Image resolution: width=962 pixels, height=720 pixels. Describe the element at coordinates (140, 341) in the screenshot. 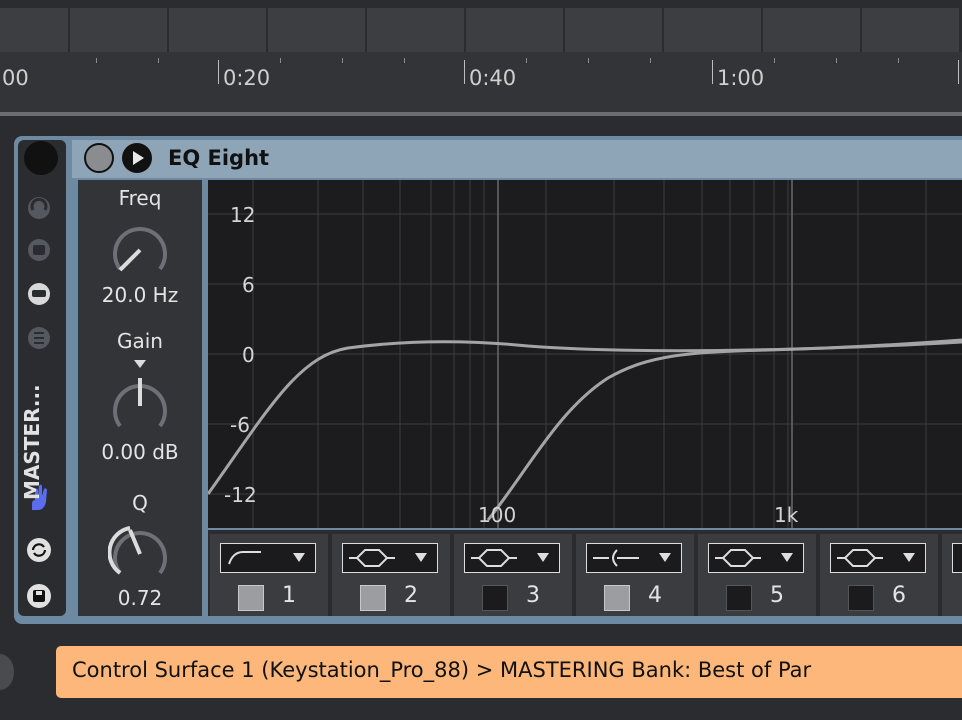

I see `gain-label: Gain` at that location.